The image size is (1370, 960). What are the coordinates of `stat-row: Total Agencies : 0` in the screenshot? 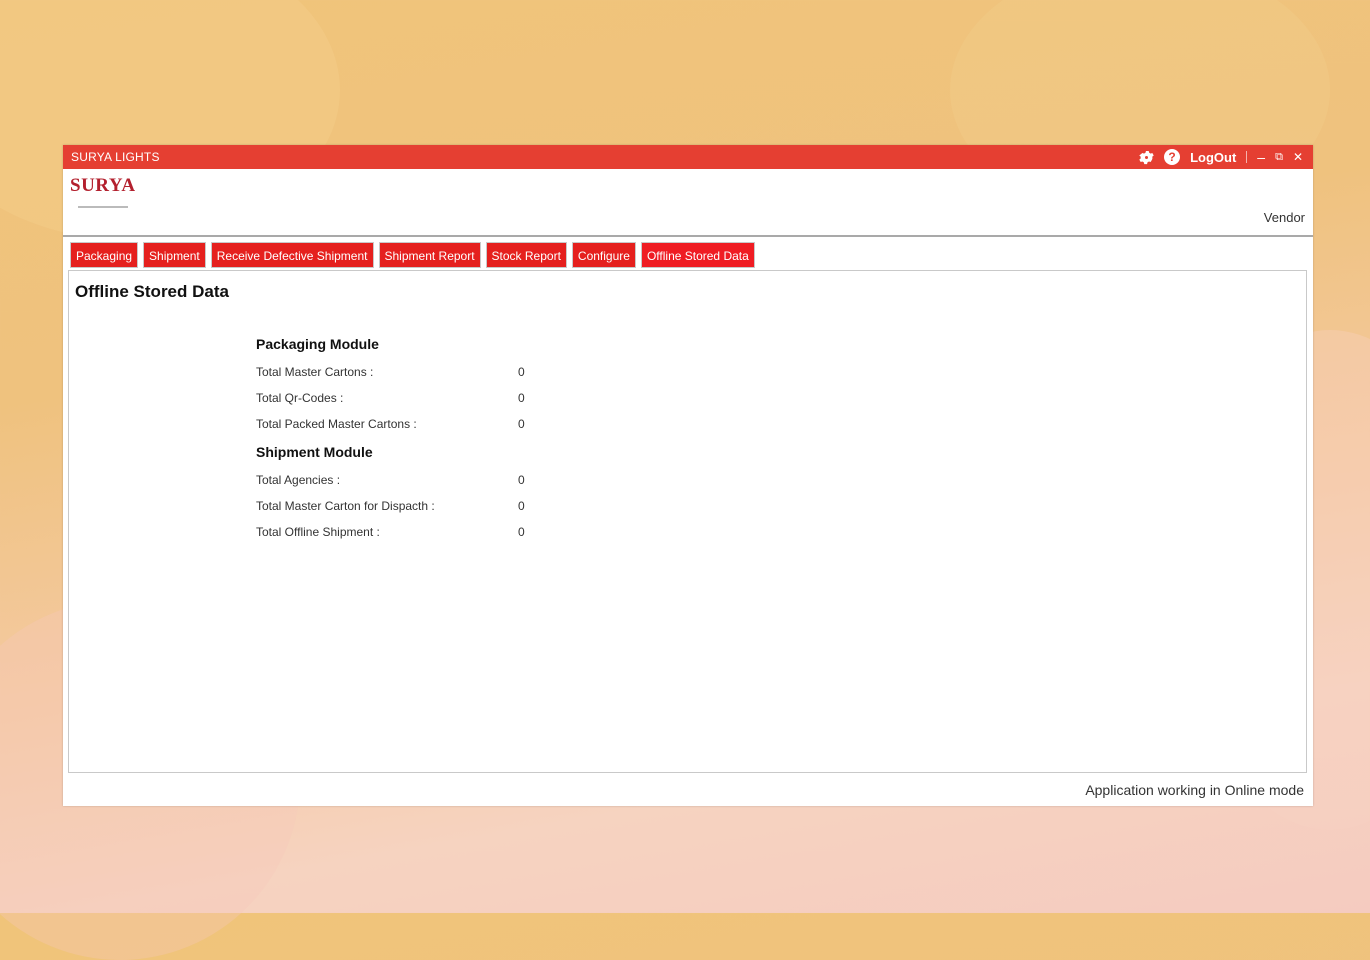 It's located at (406, 480).